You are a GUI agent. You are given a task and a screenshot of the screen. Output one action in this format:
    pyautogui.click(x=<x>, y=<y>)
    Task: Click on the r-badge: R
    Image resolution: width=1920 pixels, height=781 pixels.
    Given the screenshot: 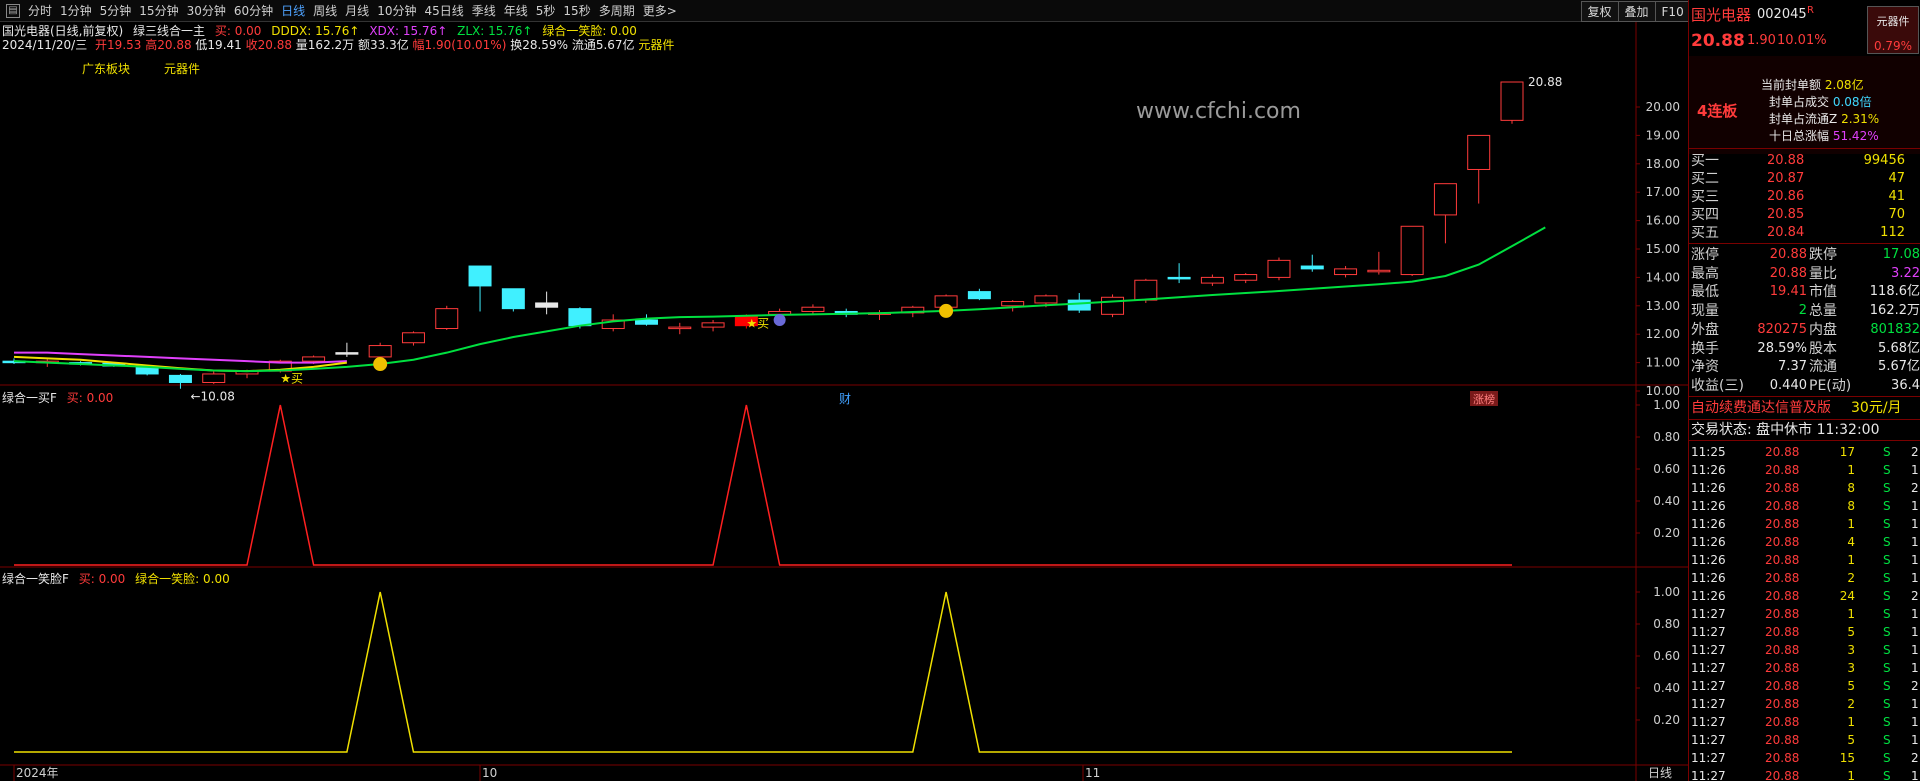 What is the action you would take?
    pyautogui.click(x=1810, y=10)
    